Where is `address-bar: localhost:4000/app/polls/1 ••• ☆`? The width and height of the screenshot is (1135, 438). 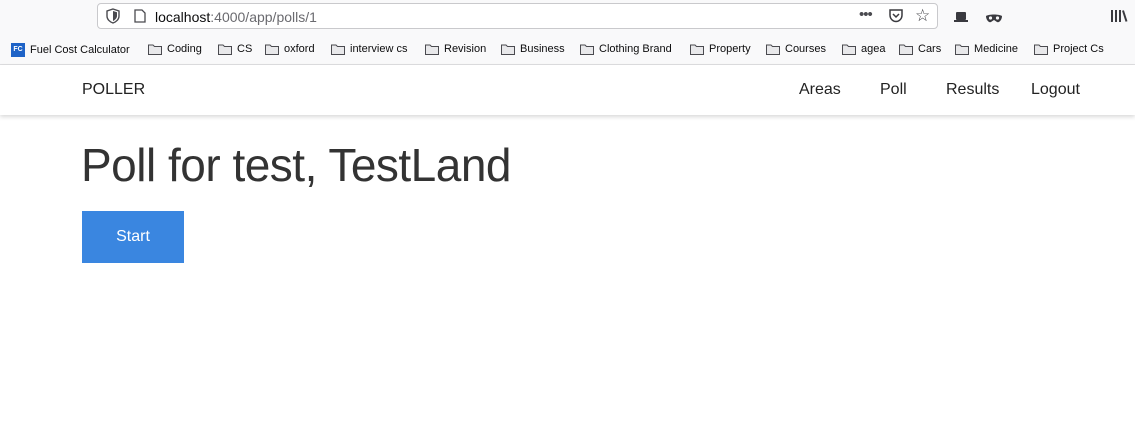 address-bar: localhost:4000/app/polls/1 ••• ☆ is located at coordinates (517, 16).